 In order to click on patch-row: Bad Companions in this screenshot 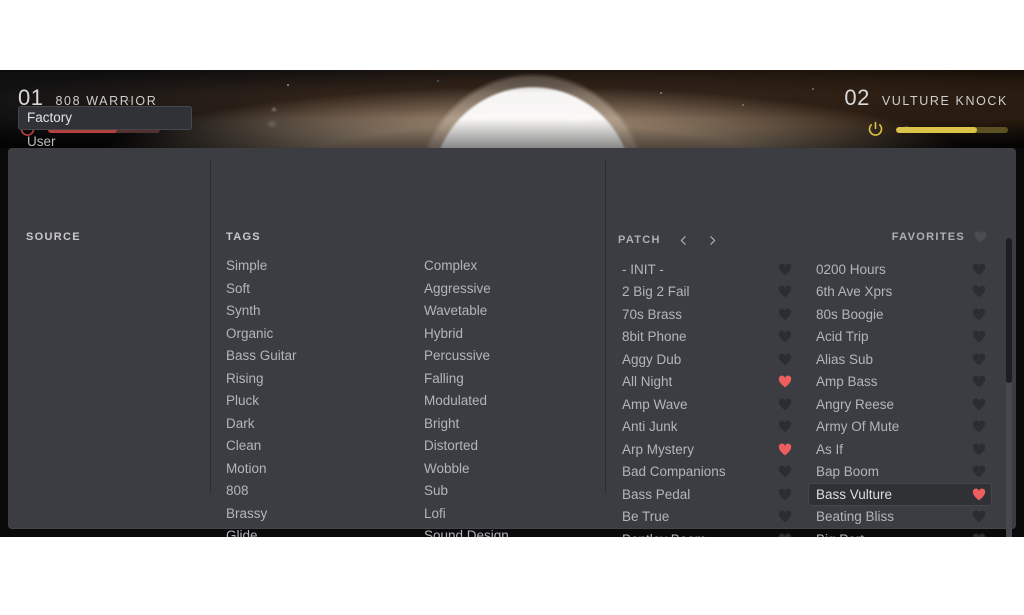, I will do `click(706, 472)`.